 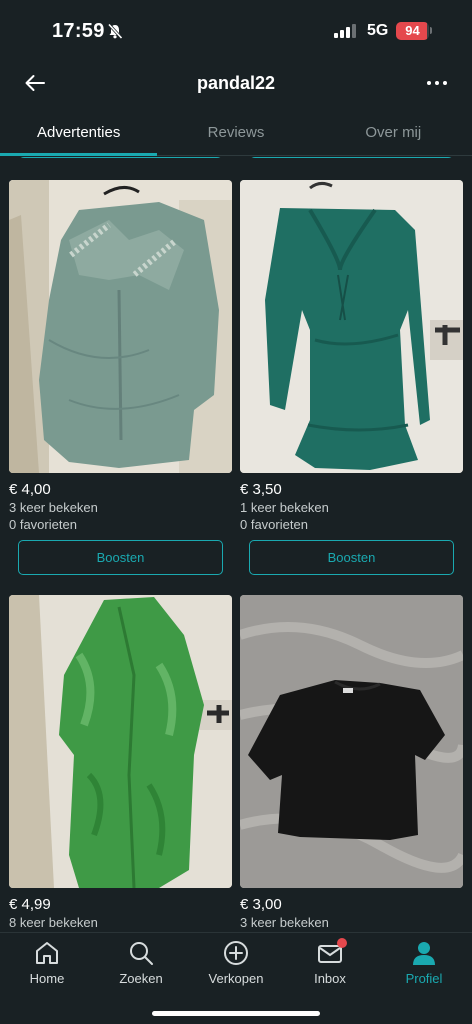 I want to click on listing-views: 8 keer bekeken, so click(x=53, y=922).